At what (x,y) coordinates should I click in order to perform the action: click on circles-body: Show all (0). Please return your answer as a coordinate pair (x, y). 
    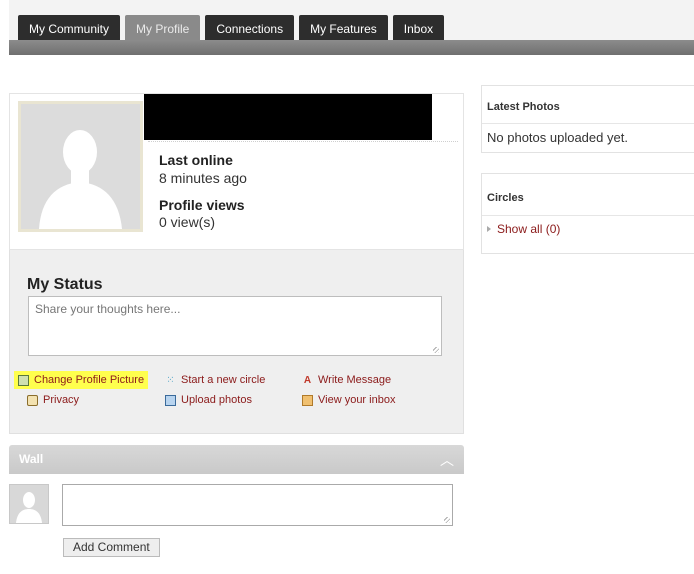
    Looking at the image, I should click on (588, 229).